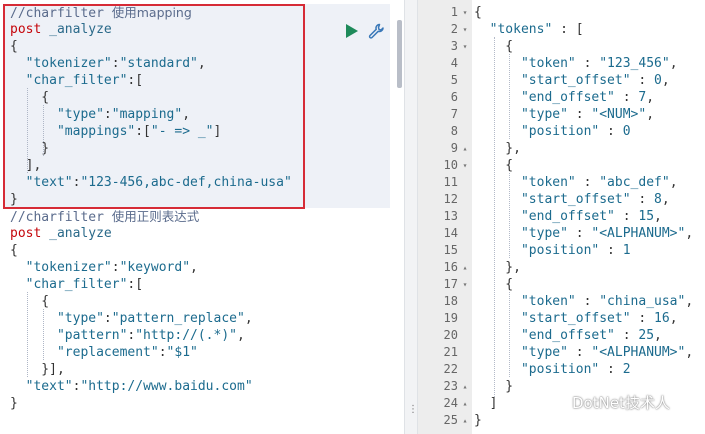 The height and width of the screenshot is (434, 705). What do you see at coordinates (552, 369) in the screenshot?
I see `output-code: "position" : 2` at bounding box center [552, 369].